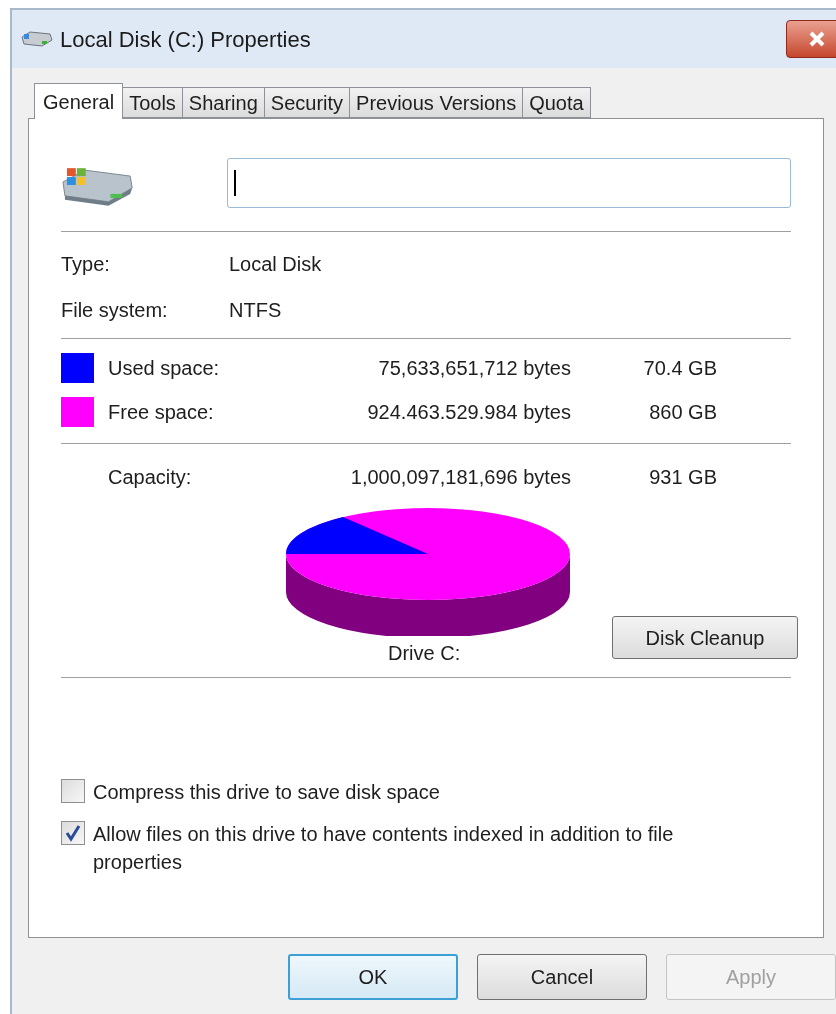 Image resolution: width=836 pixels, height=1014 pixels. I want to click on byte-count: 924.463.529.984 bytes, so click(468, 412).